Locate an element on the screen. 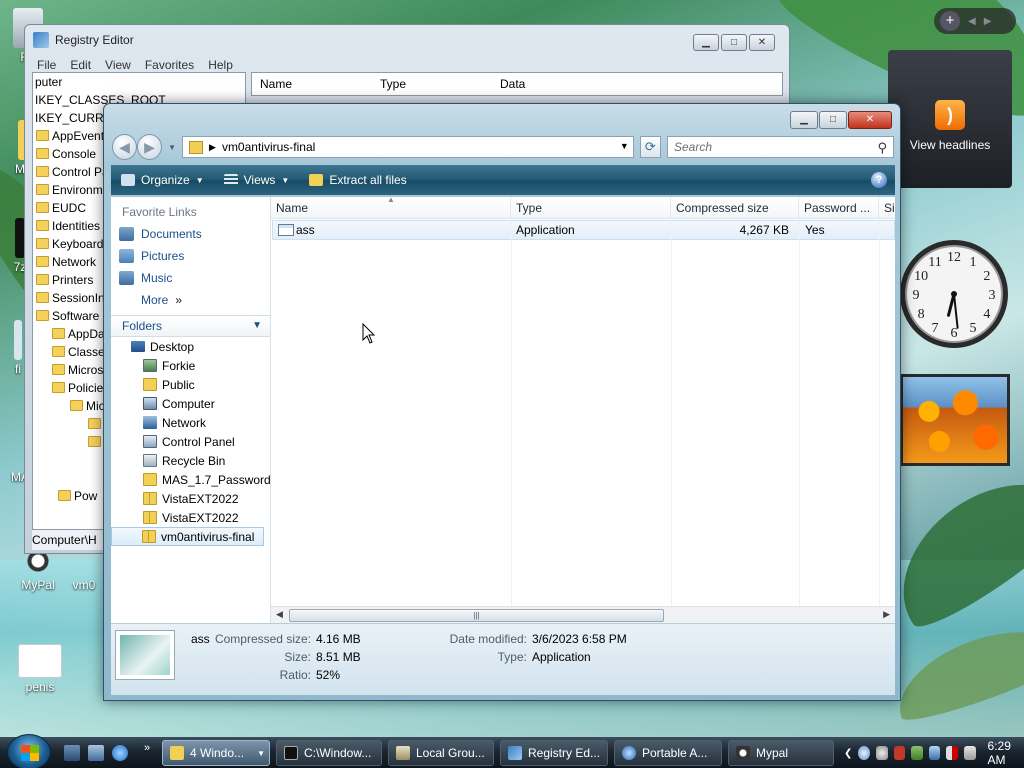 The width and height of the screenshot is (1024, 768). refresh-button: ⟳ is located at coordinates (650, 147).